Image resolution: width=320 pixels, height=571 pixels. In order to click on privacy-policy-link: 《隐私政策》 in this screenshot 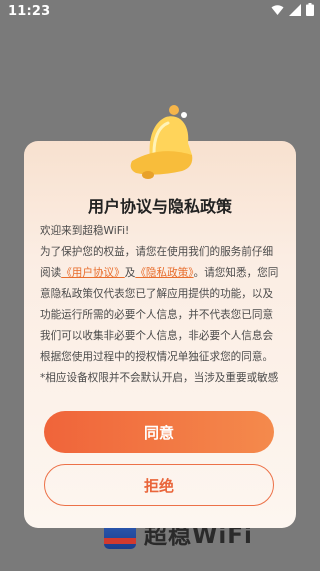, I will do `click(164, 273)`.